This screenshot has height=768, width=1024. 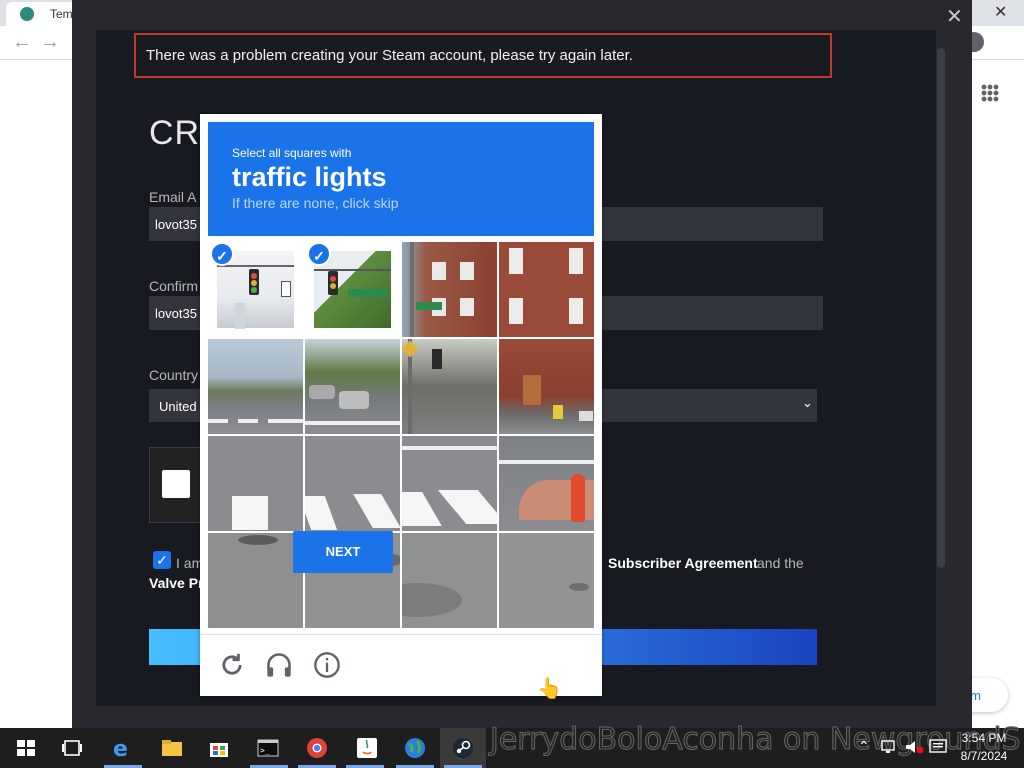 What do you see at coordinates (176, 484) in the screenshot?
I see `recaptcha-checkbox` at bounding box center [176, 484].